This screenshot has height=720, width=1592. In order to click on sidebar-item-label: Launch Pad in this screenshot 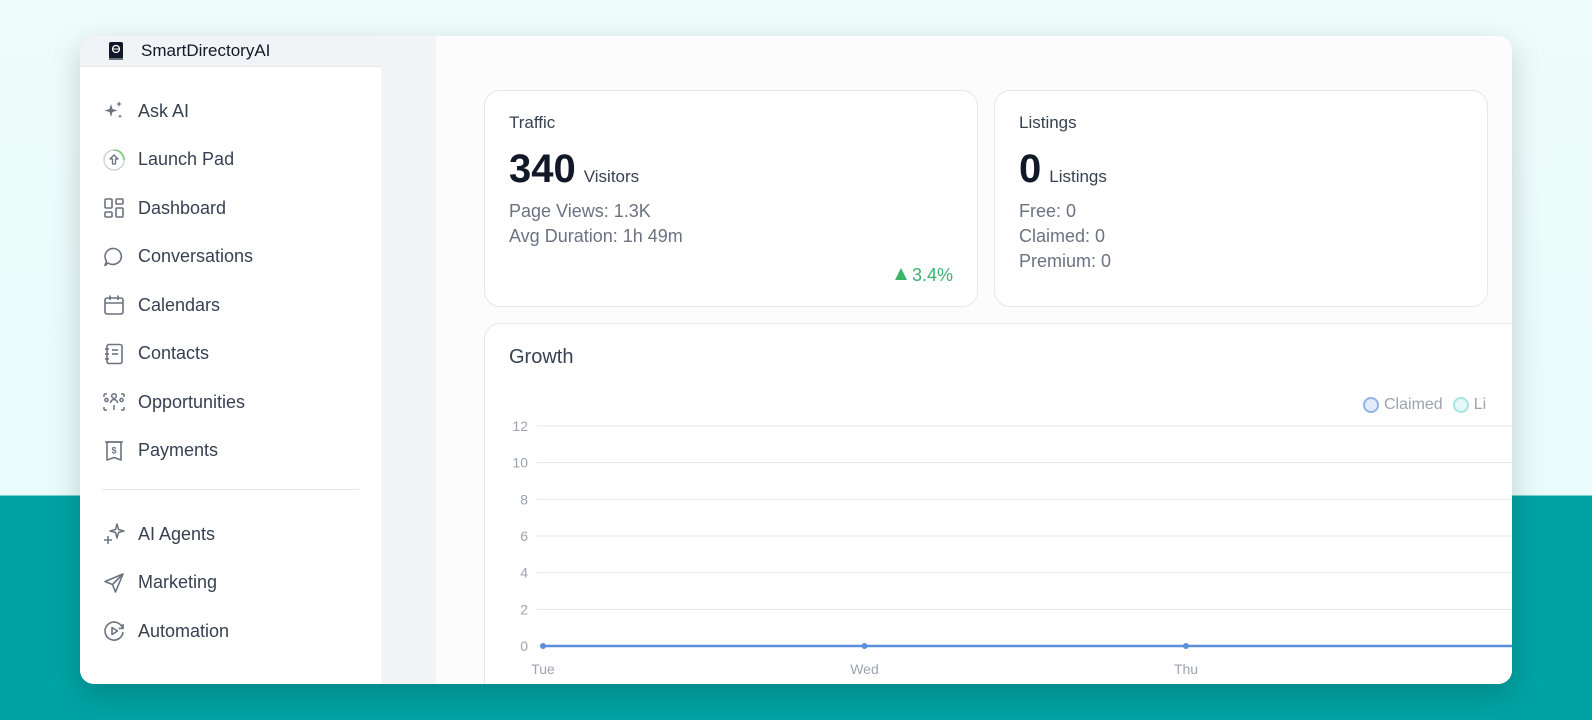, I will do `click(186, 159)`.